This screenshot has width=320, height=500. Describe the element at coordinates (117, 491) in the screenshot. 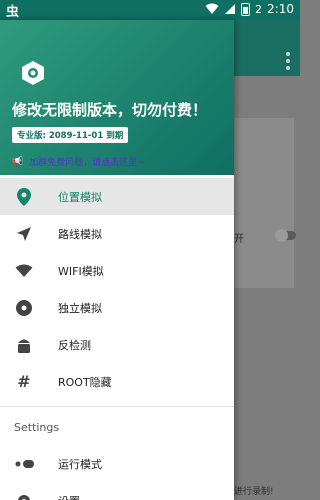

I see `menu-item-settings: 设置` at that location.